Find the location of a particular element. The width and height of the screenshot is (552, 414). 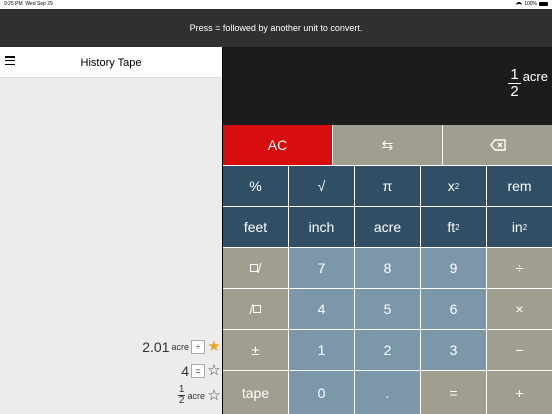

fraction-box-icon is located at coordinates (253, 268).